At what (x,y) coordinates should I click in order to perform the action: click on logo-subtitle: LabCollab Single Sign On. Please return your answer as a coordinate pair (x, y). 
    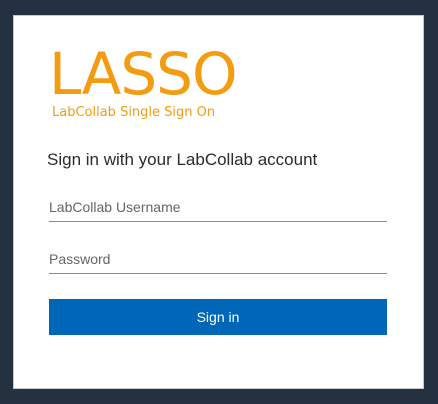
    Looking at the image, I should click on (134, 112).